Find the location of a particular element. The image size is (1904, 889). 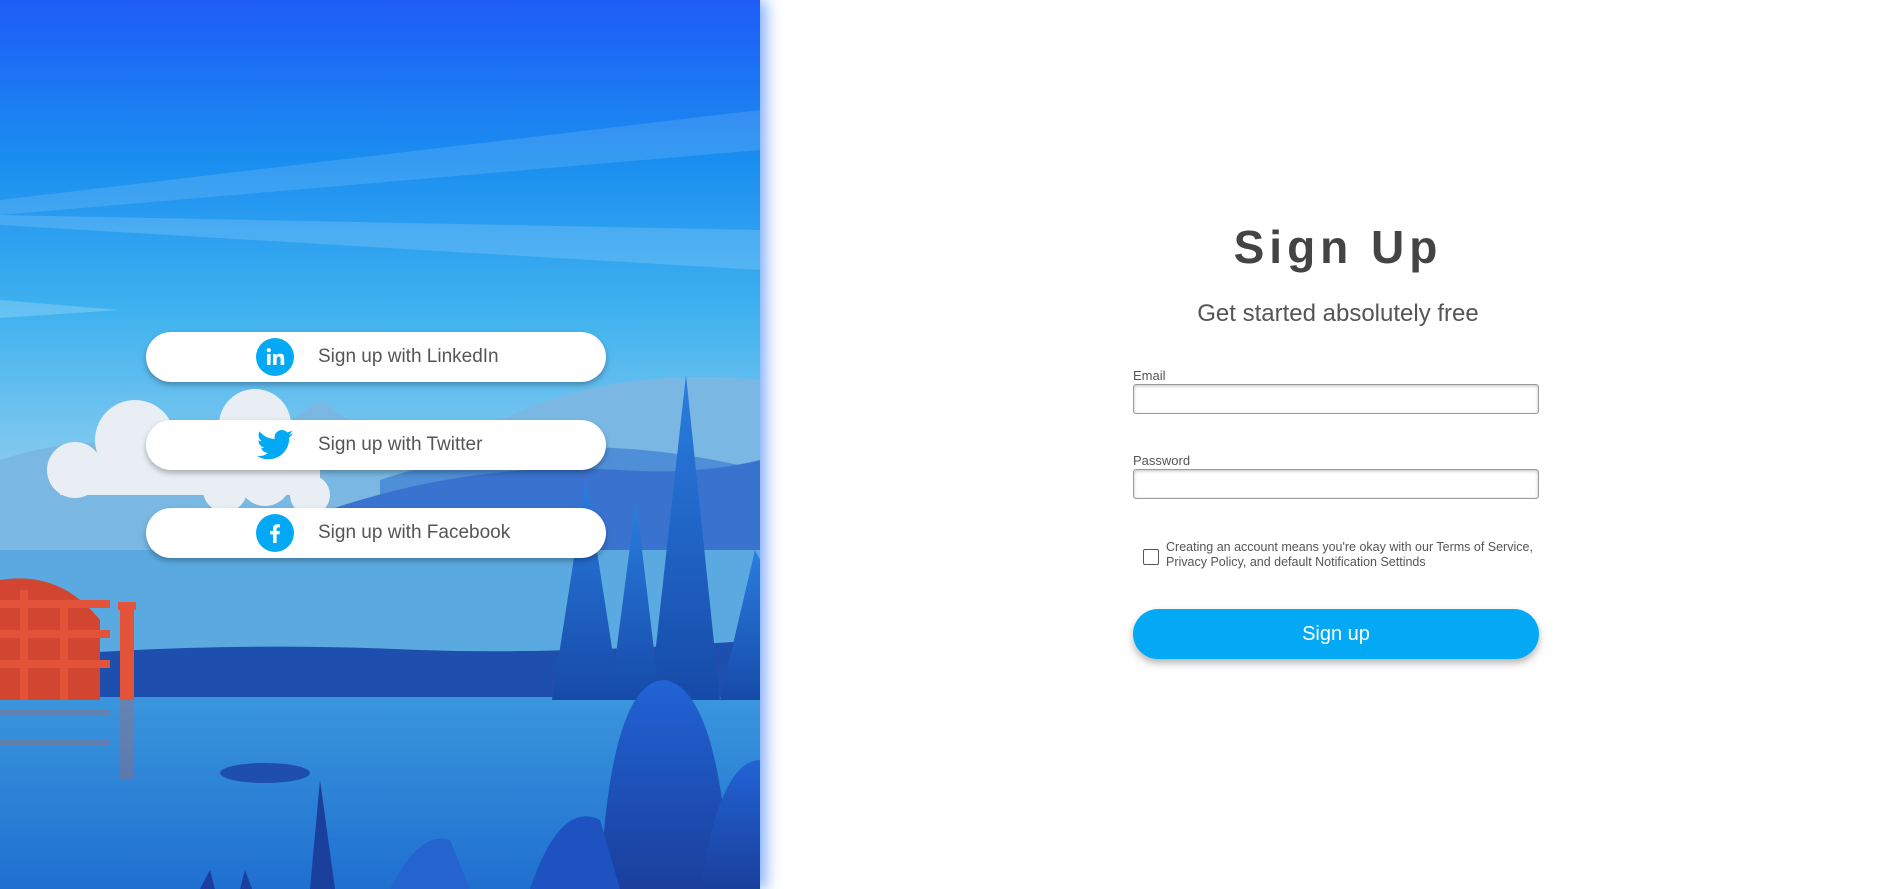

email-label: Email is located at coordinates (1149, 375).